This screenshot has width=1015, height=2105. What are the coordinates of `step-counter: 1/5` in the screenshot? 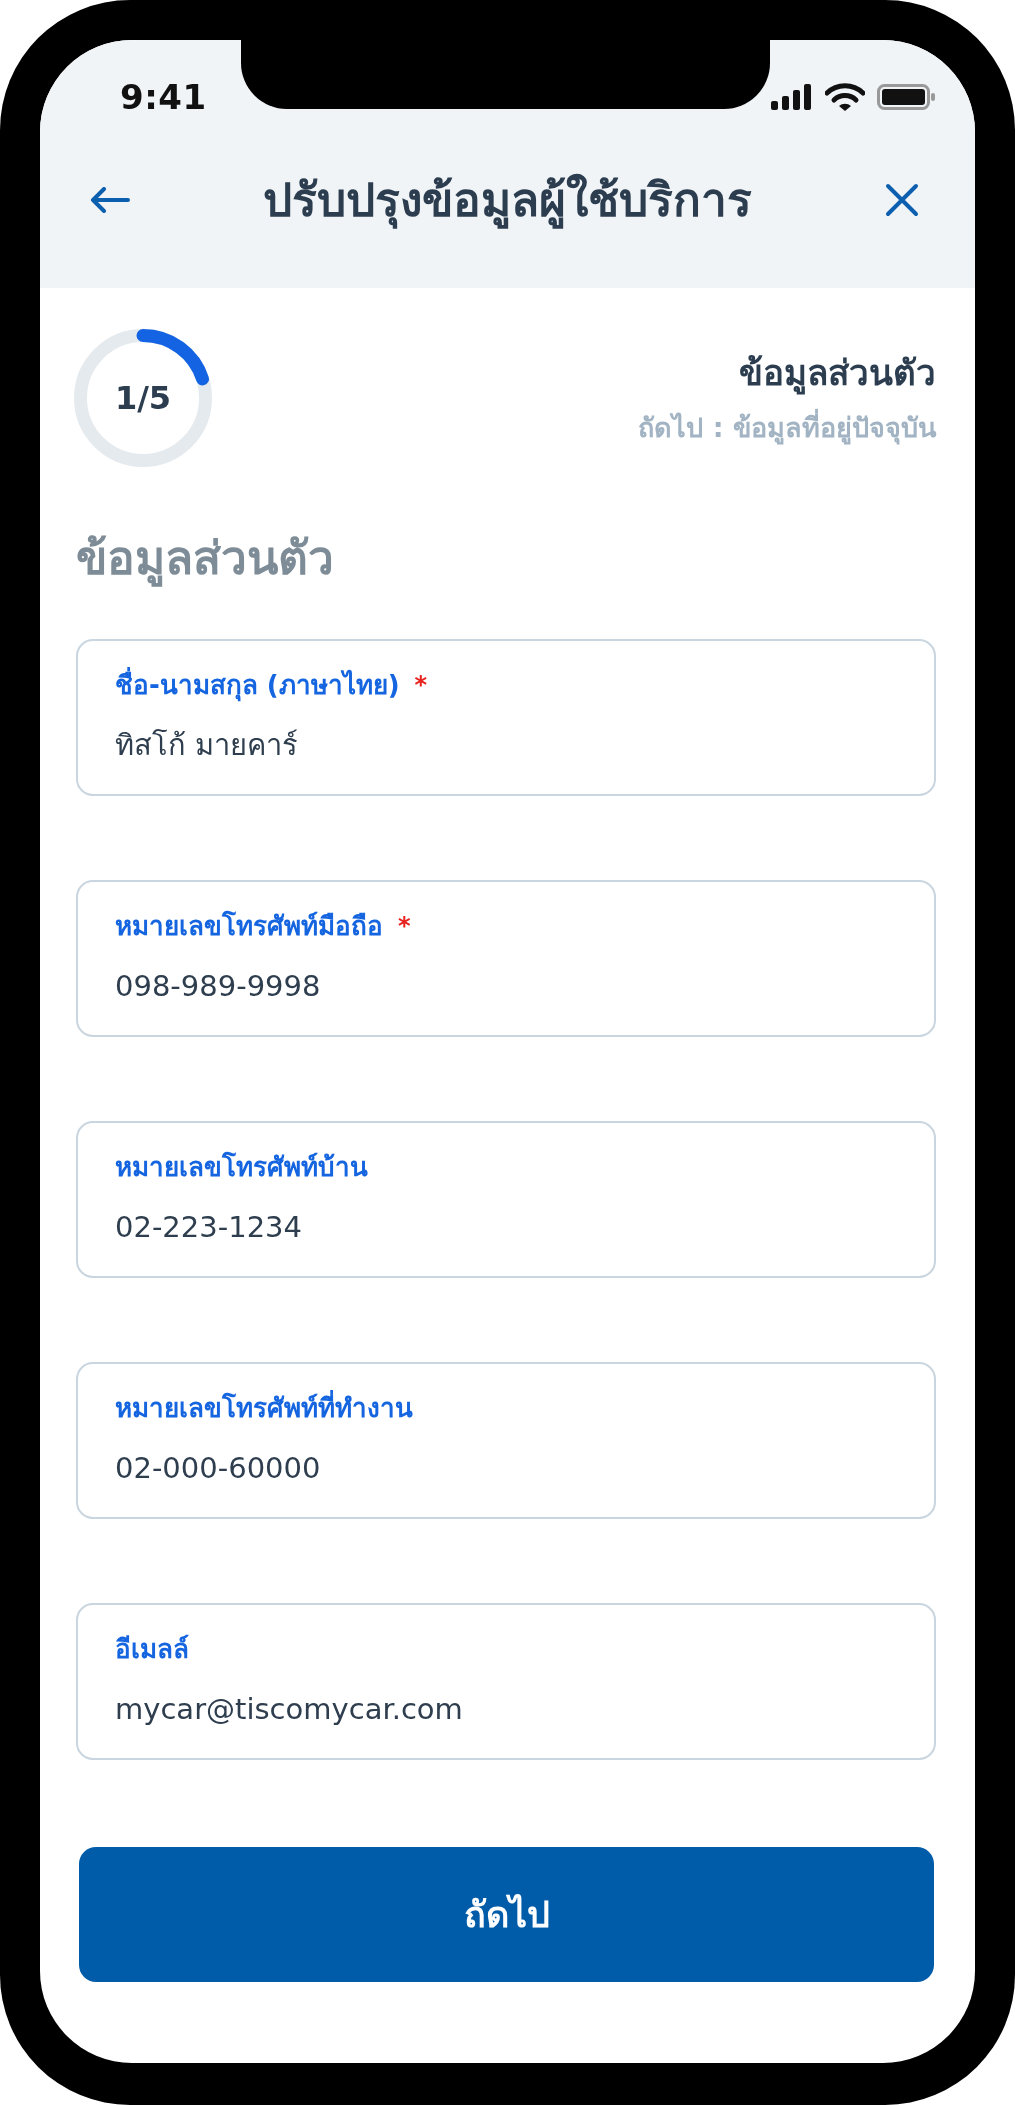 It's located at (143, 398).